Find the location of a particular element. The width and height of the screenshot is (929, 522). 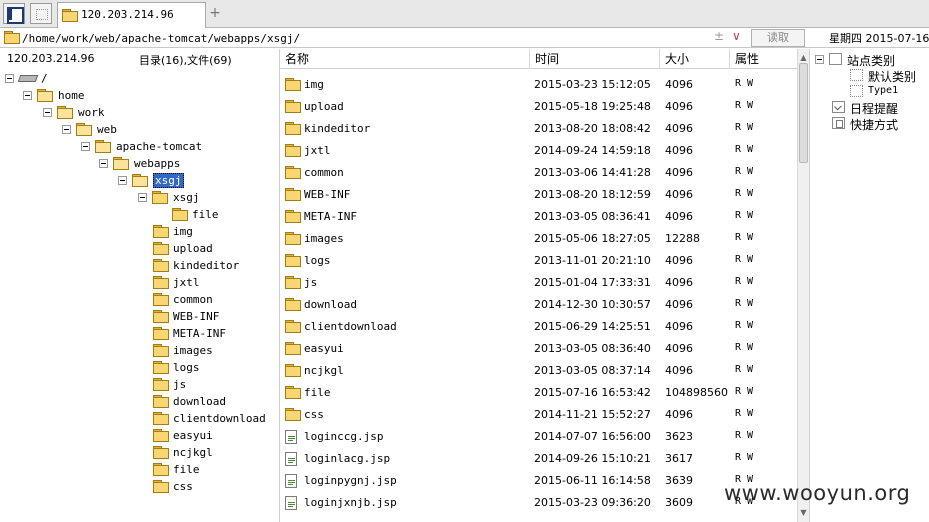

category-site-types: 站点类别 is located at coordinates (872, 60).